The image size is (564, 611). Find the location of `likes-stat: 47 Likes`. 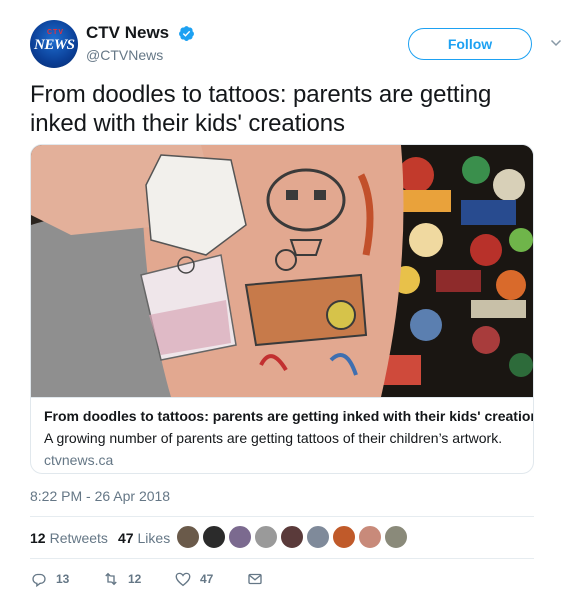

likes-stat: 47 Likes is located at coordinates (144, 538).